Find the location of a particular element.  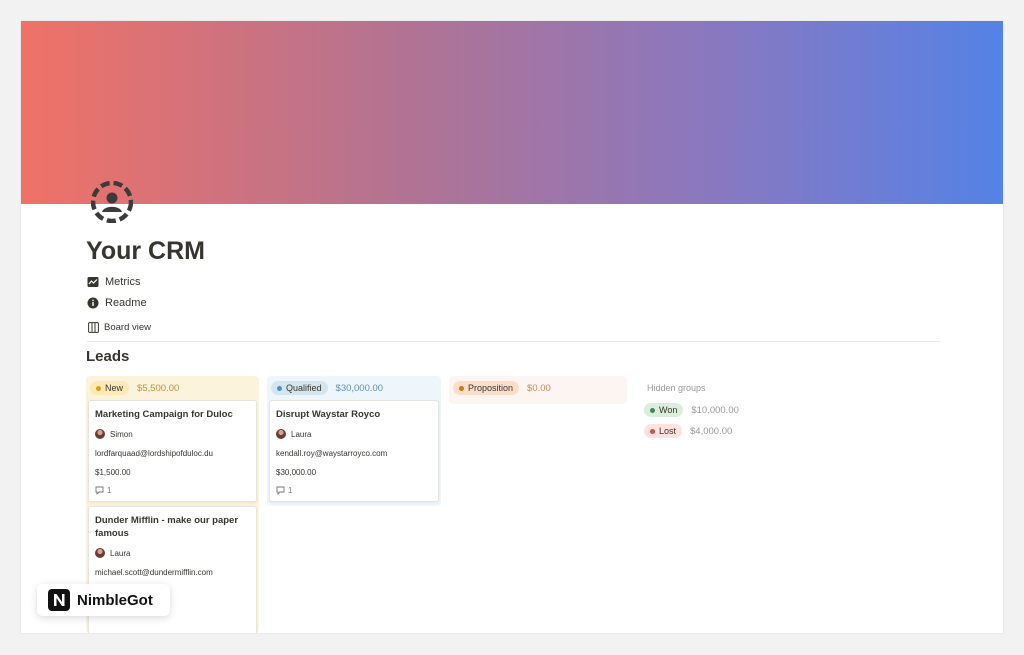

status-label: Lost is located at coordinates (668, 431).